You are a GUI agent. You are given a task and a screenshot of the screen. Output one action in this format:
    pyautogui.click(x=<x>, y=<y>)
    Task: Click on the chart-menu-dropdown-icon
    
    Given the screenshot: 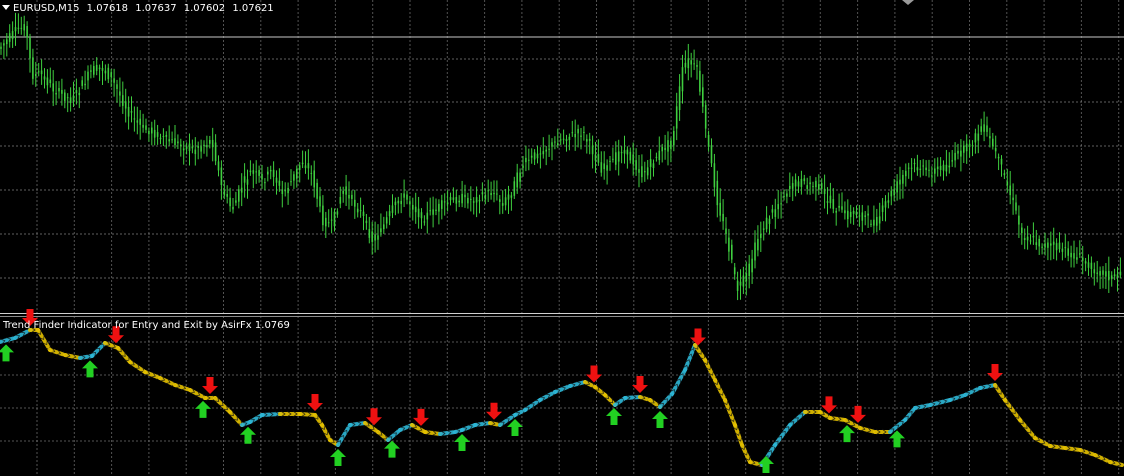 What is the action you would take?
    pyautogui.click(x=6, y=7)
    